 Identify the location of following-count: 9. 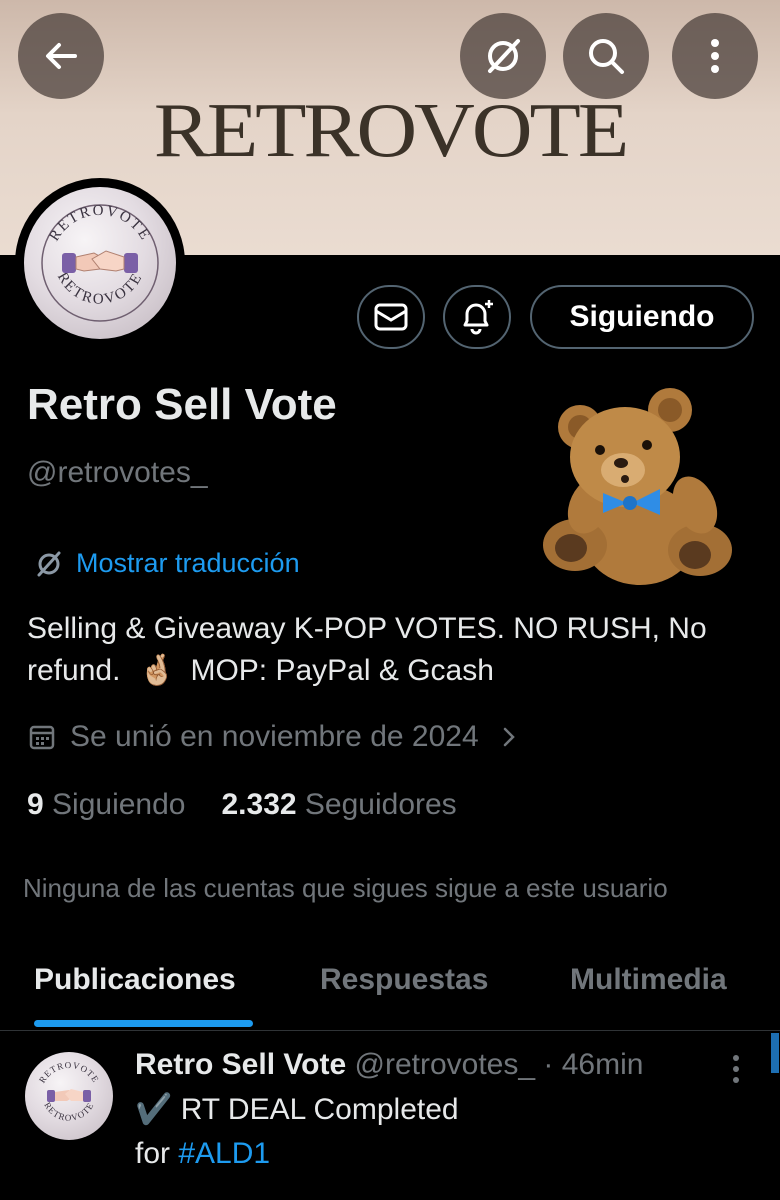
(35, 804).